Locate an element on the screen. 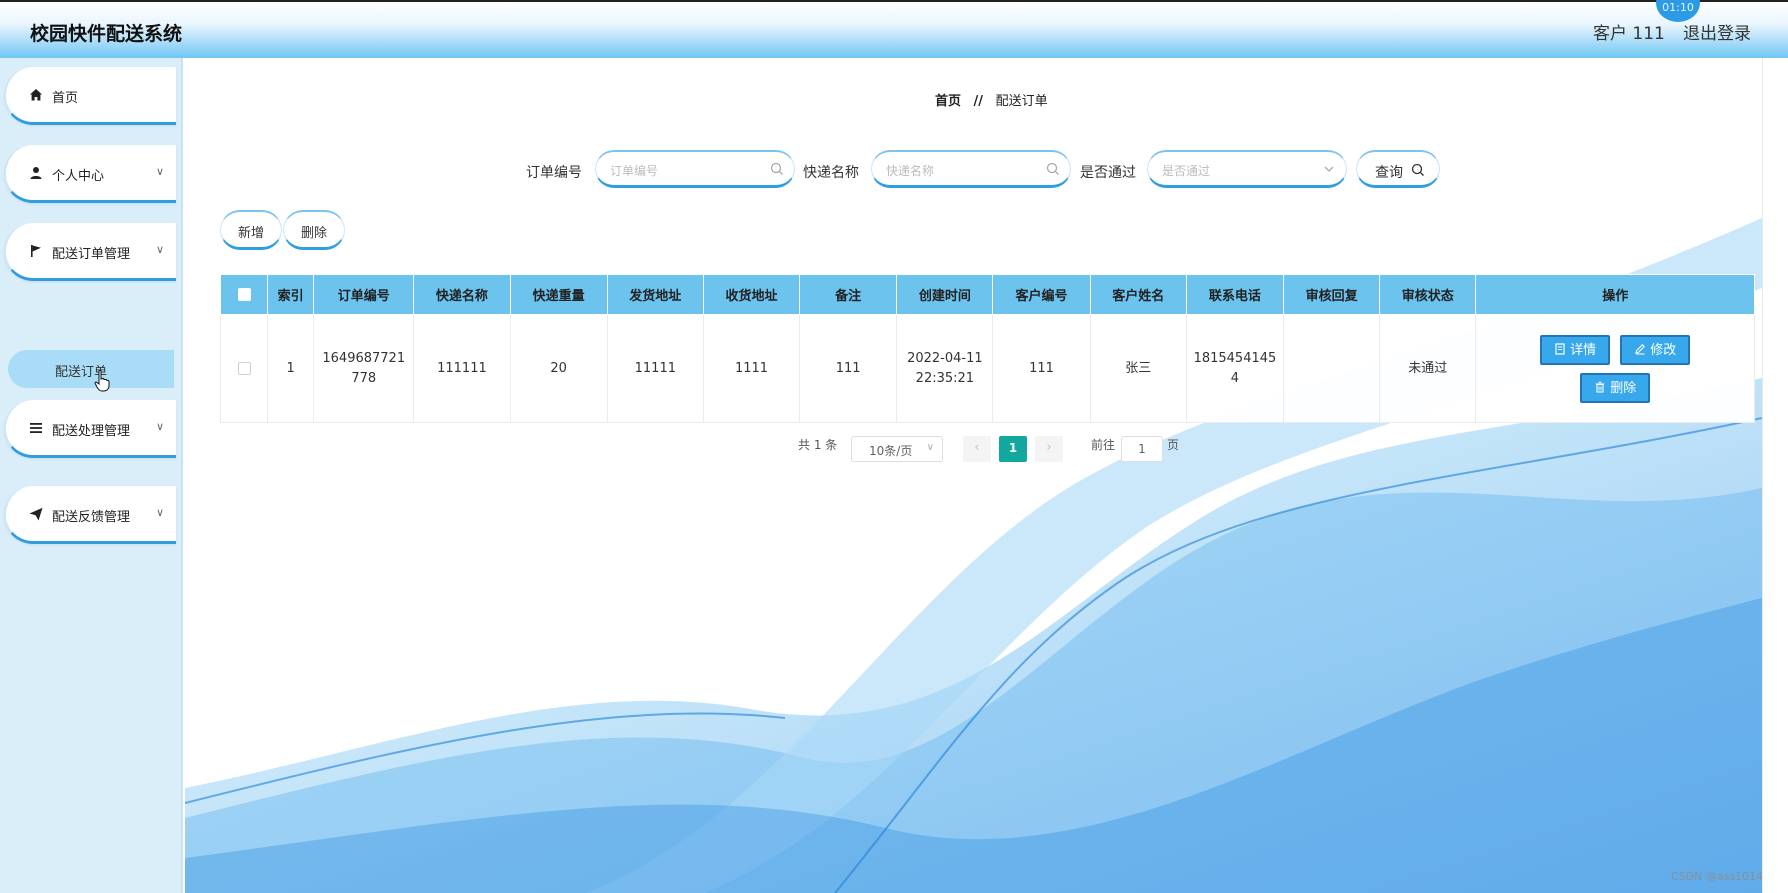 Image resolution: width=1788 pixels, height=893 pixels. order-no-input: 订单编号 is located at coordinates (695, 169).